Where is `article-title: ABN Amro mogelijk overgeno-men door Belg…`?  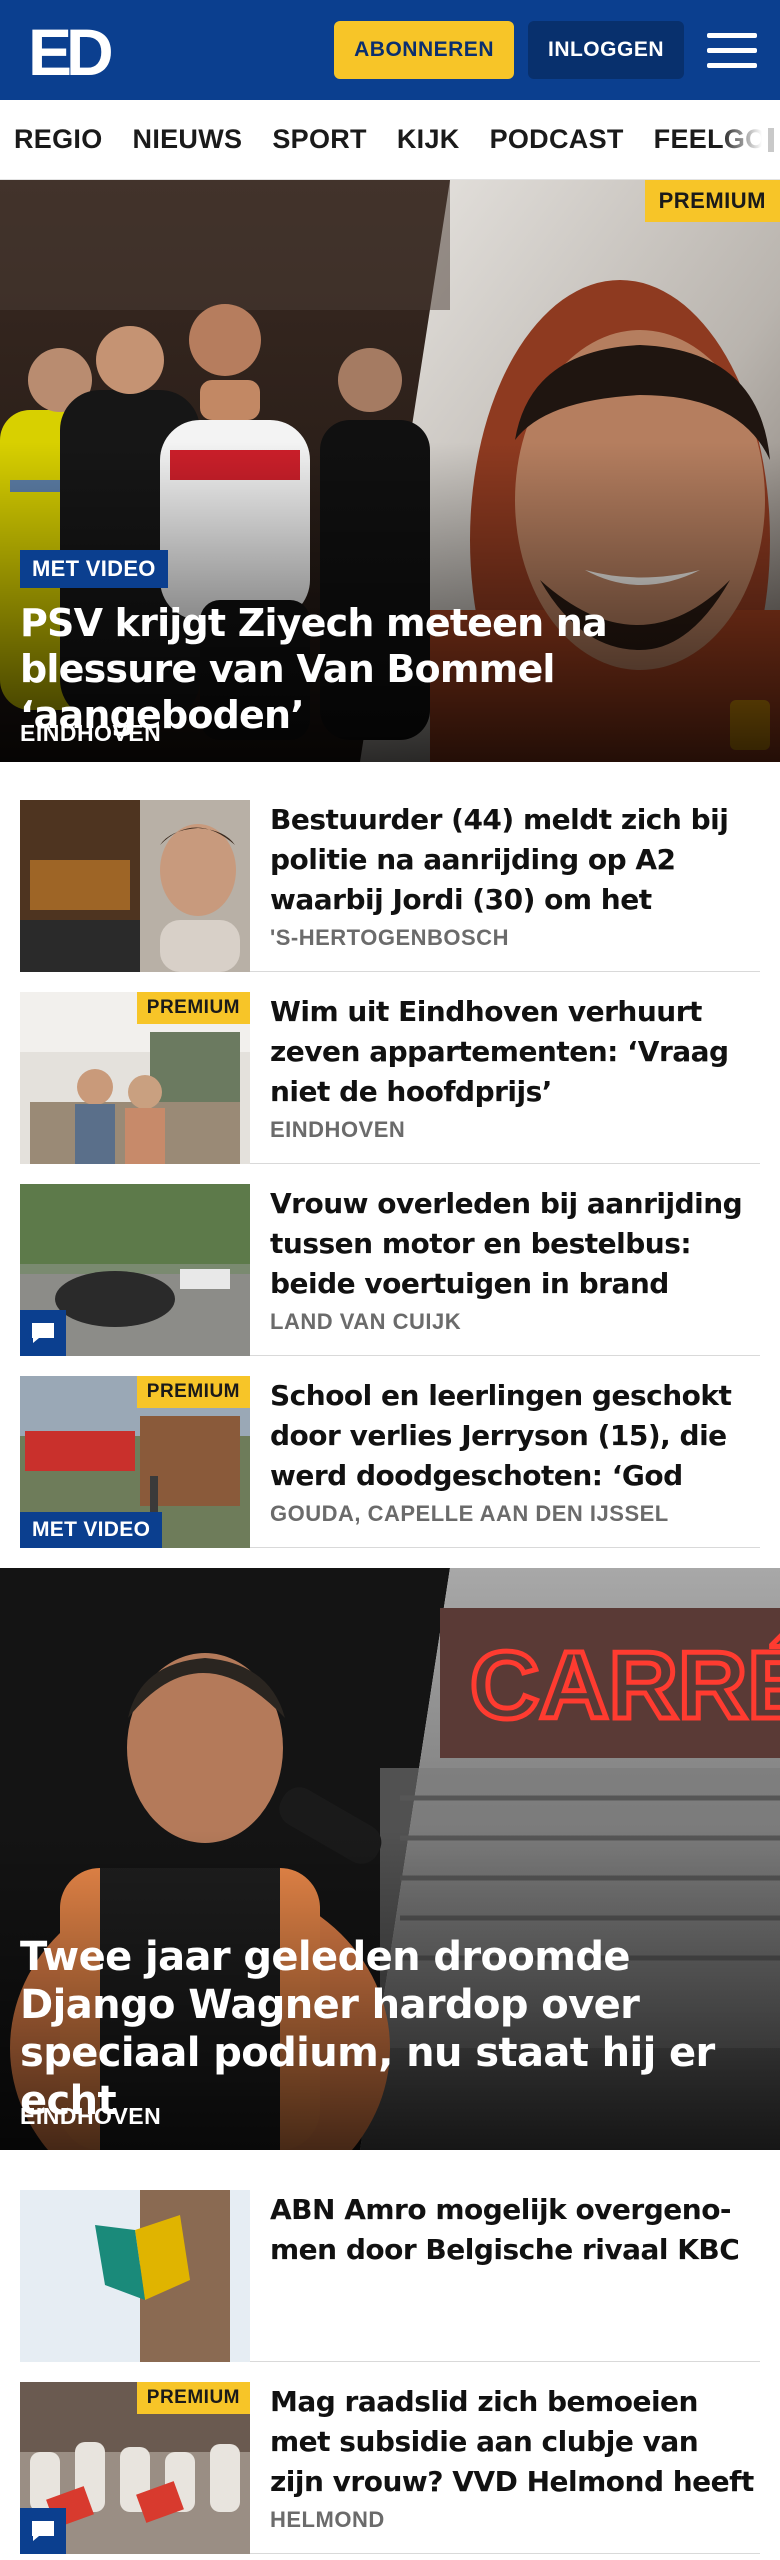 article-title: ABN Amro mogelijk overgeno-men door Belg… is located at coordinates (515, 2230).